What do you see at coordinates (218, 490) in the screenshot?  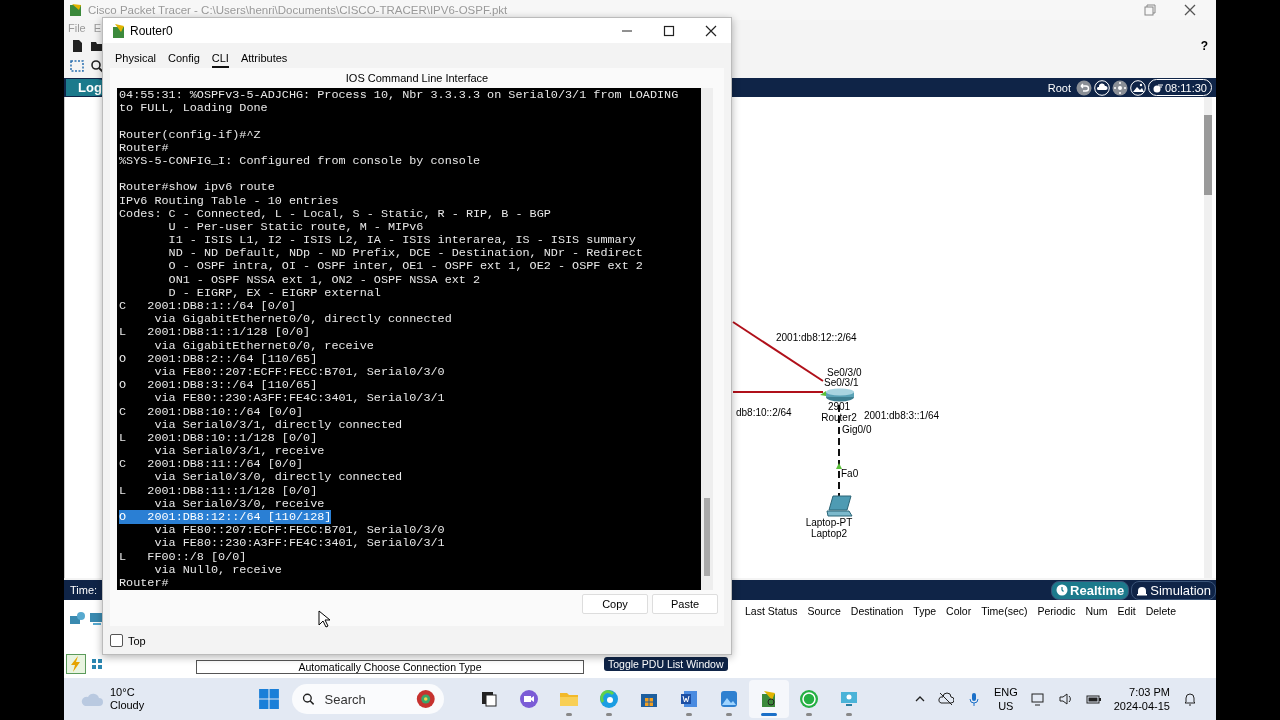 I see `terminal-line: L 2001:DB8:11::1/128 [0/0]` at bounding box center [218, 490].